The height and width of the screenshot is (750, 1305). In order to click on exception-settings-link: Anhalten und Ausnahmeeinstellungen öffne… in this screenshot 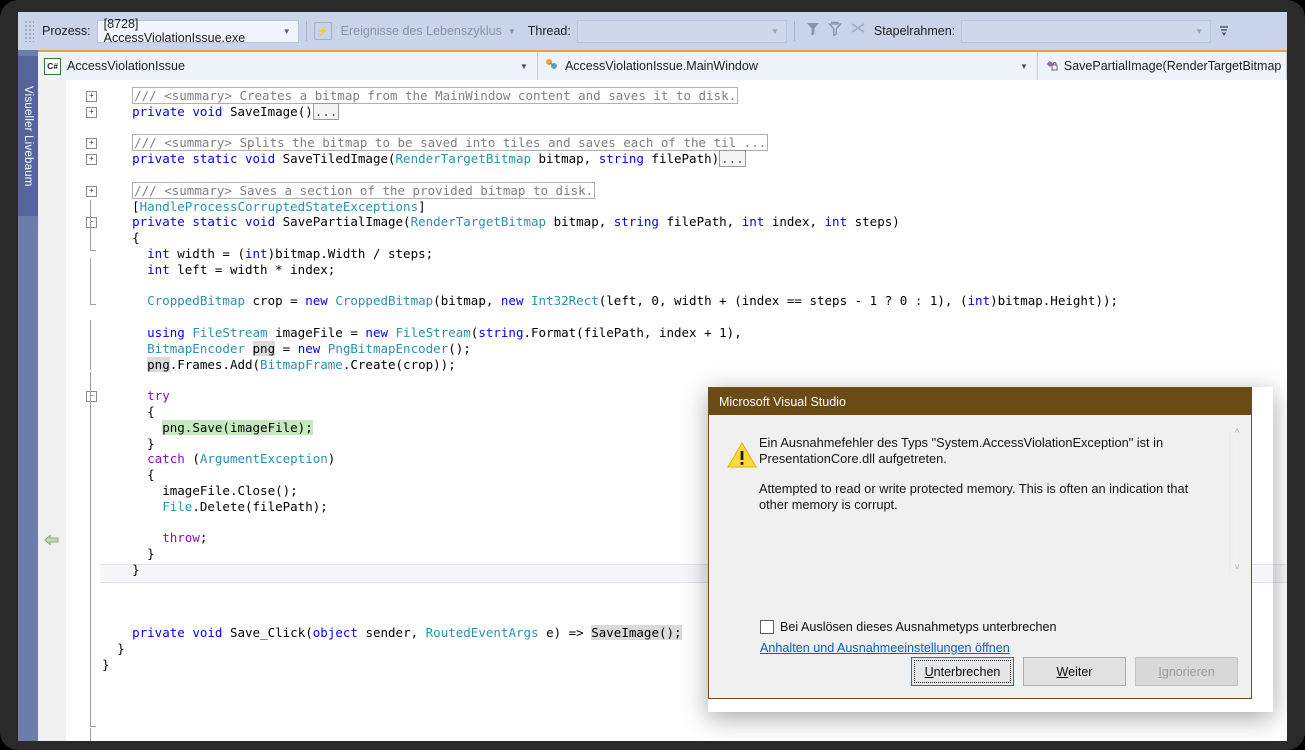, I will do `click(885, 648)`.